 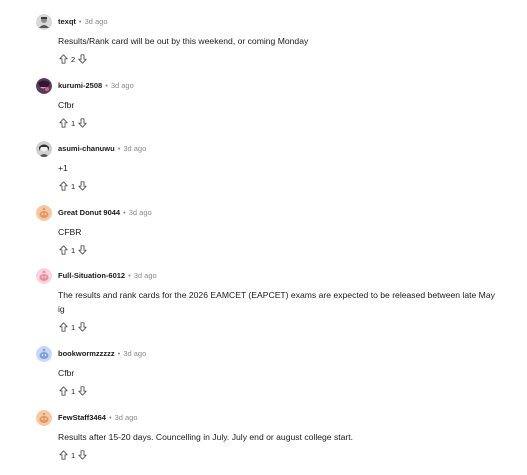 I want to click on comment-text: CFBR, so click(x=70, y=232).